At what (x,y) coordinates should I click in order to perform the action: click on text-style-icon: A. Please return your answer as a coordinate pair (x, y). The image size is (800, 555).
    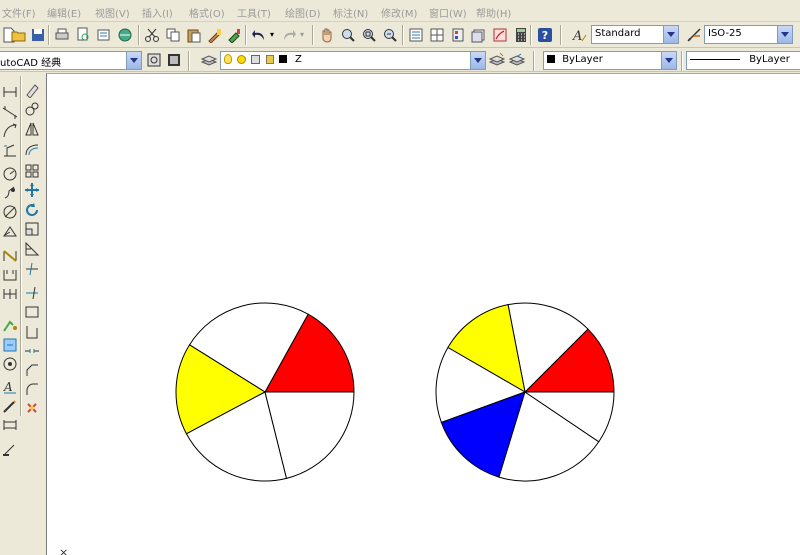
    Looking at the image, I should click on (579, 35).